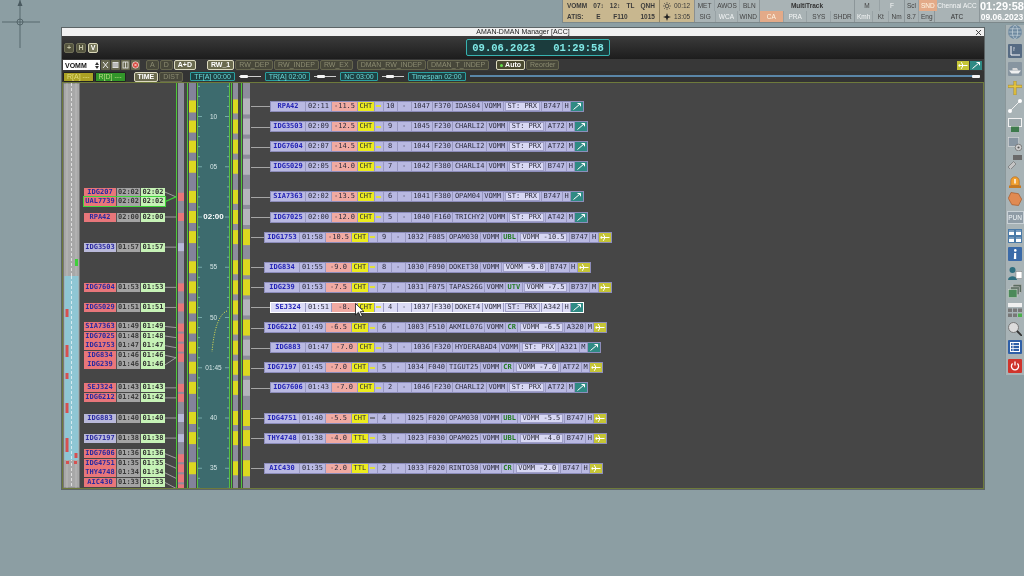 This screenshot has height=576, width=1024. Describe the element at coordinates (135, 65) in the screenshot. I see `stop-icon` at that location.